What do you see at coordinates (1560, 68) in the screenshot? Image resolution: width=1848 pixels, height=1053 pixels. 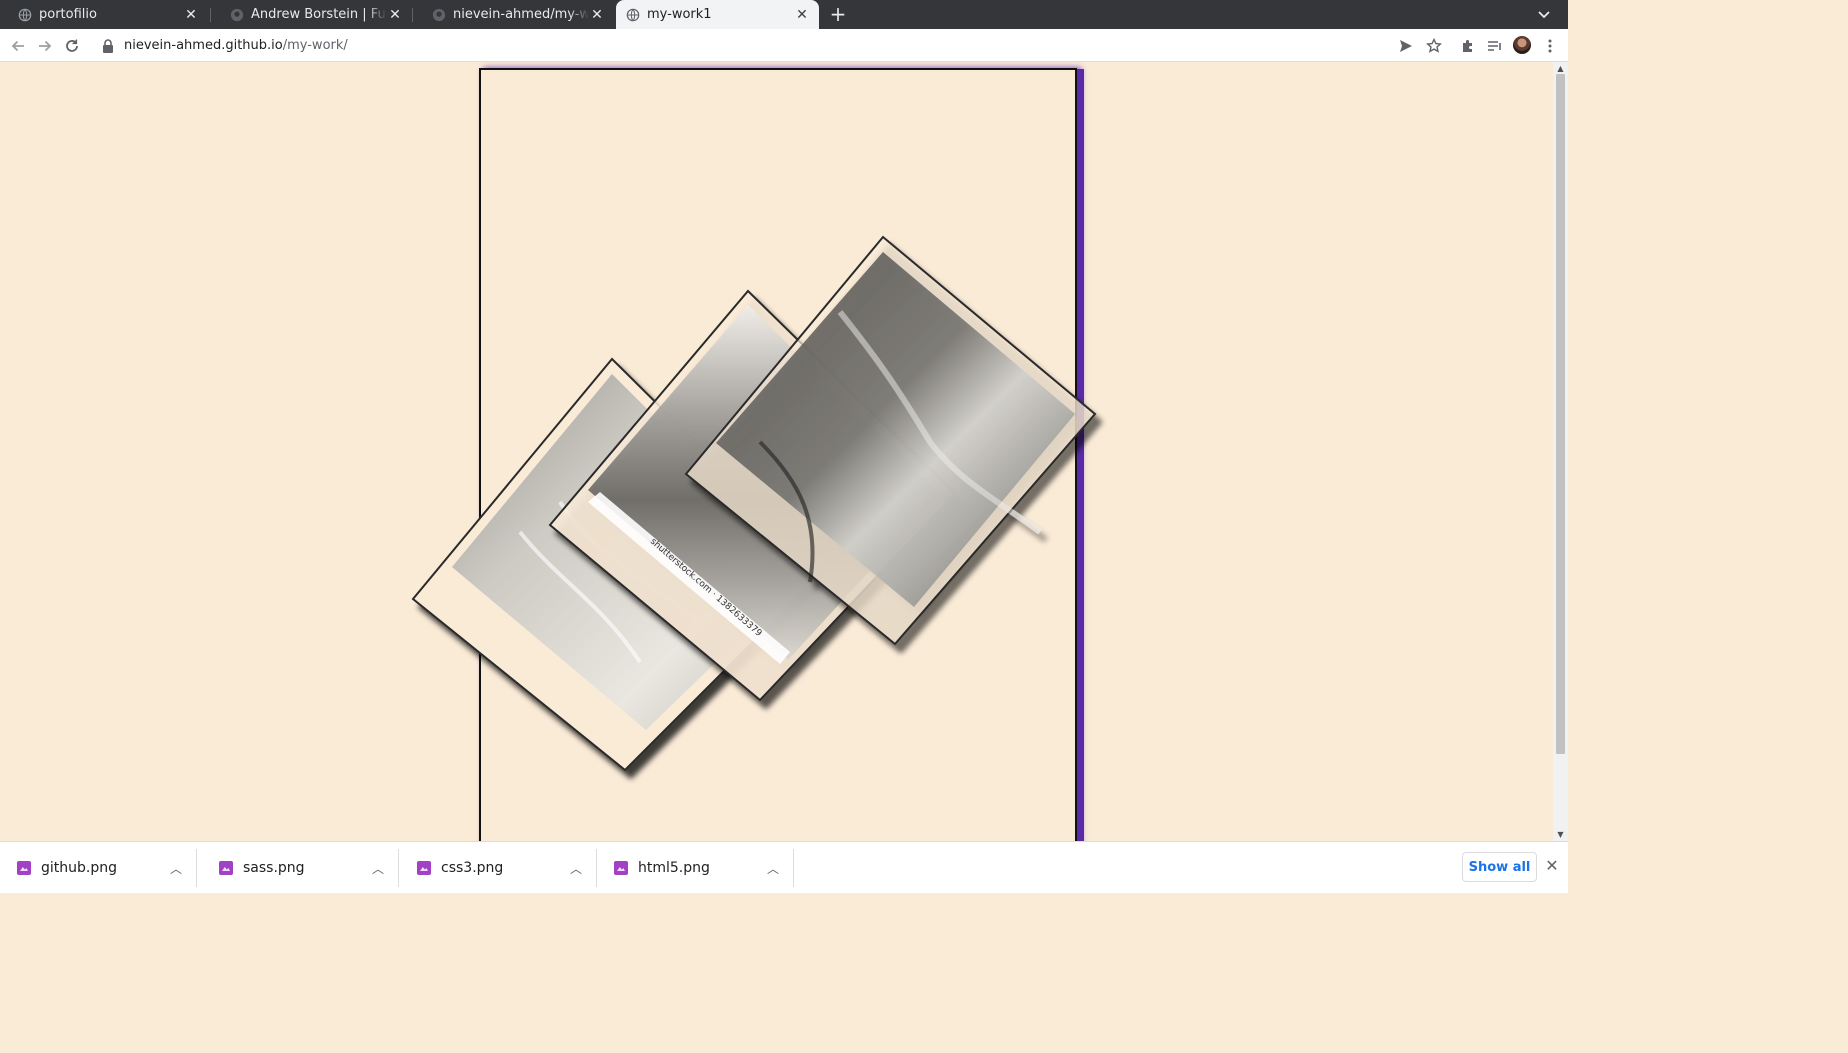 I see `scroll-up-icon: ▲` at bounding box center [1560, 68].